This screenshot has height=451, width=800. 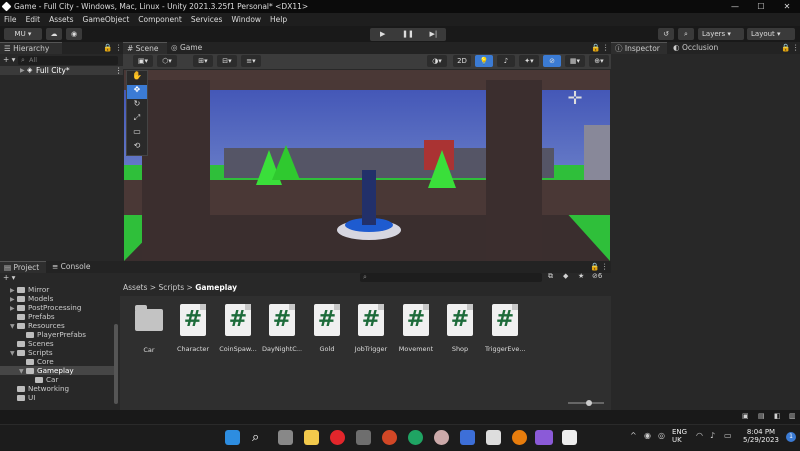 What do you see at coordinates (149, 329) in the screenshot?
I see `asset-car: Car` at bounding box center [149, 329].